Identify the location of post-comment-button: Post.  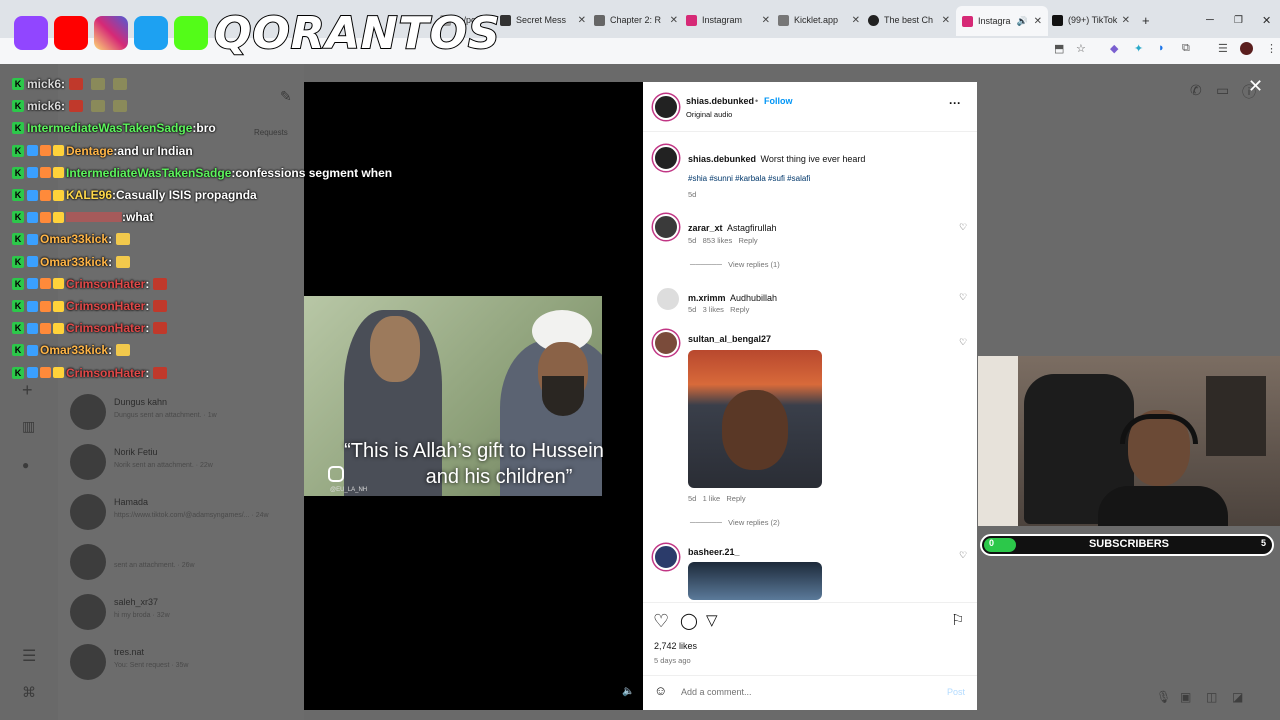
(956, 692).